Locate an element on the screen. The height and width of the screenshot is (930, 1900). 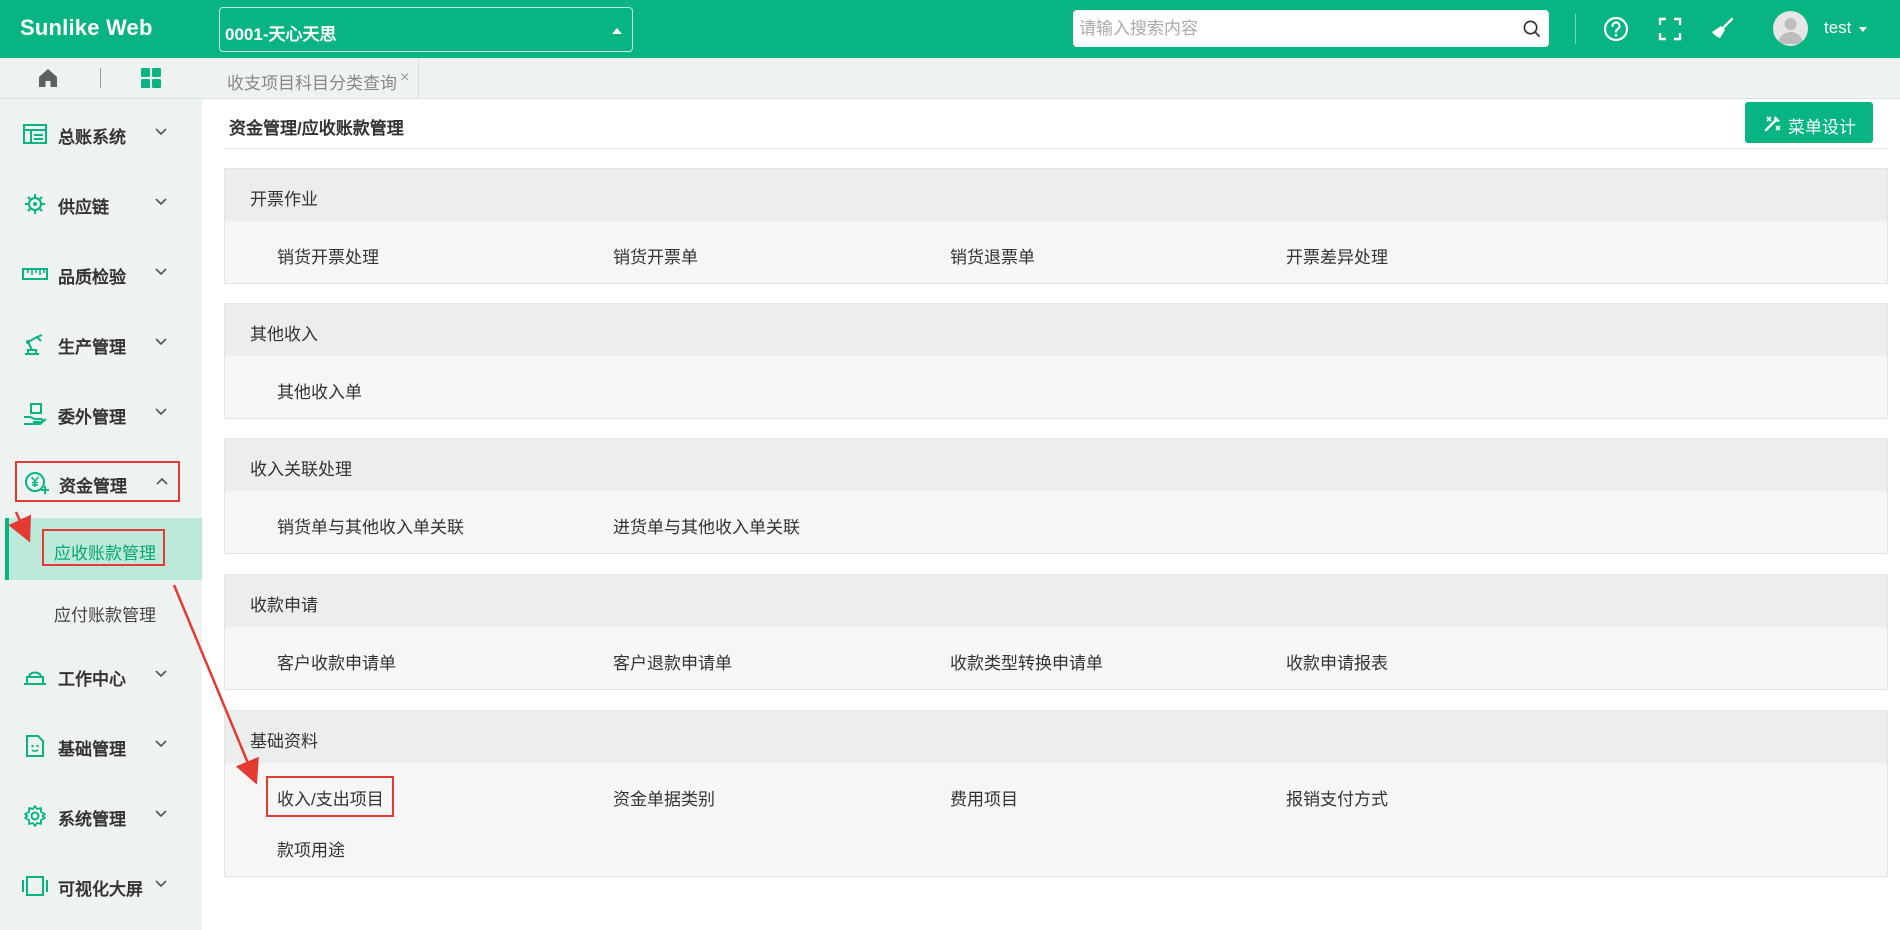
menu-link: 其他收入单 is located at coordinates (319, 390).